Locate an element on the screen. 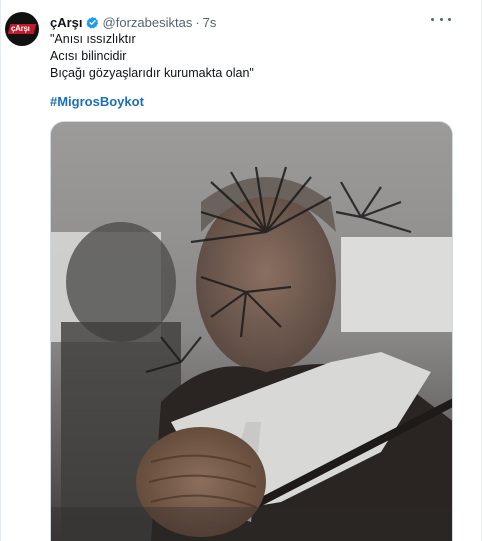 Image resolution: width=482 pixels, height=541 pixels. tweet-text-line: Bıçağı gözyaşlarıdır kurumakta olan" is located at coordinates (152, 73).